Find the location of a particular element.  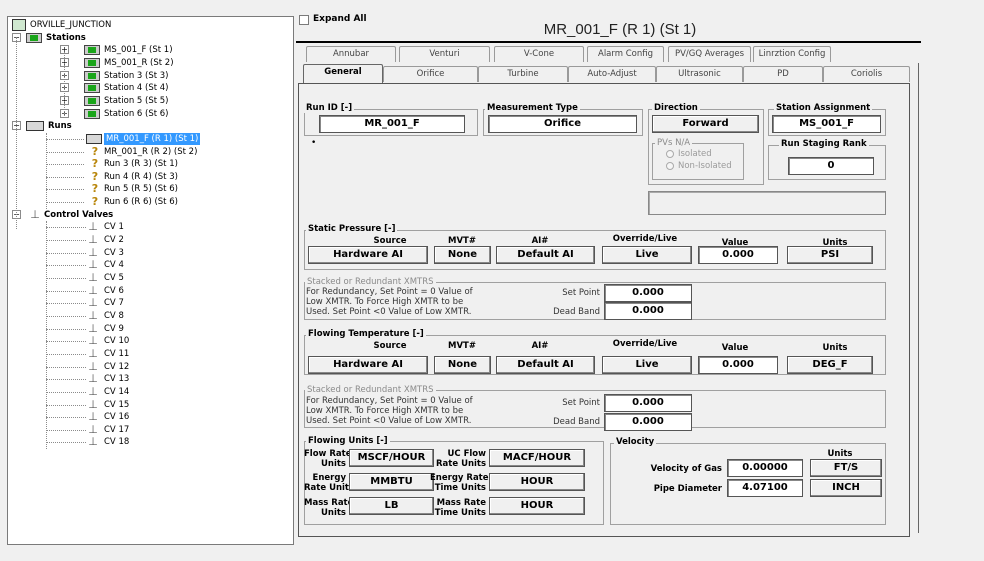

dead-band-field-2: 0.000 is located at coordinates (648, 422).